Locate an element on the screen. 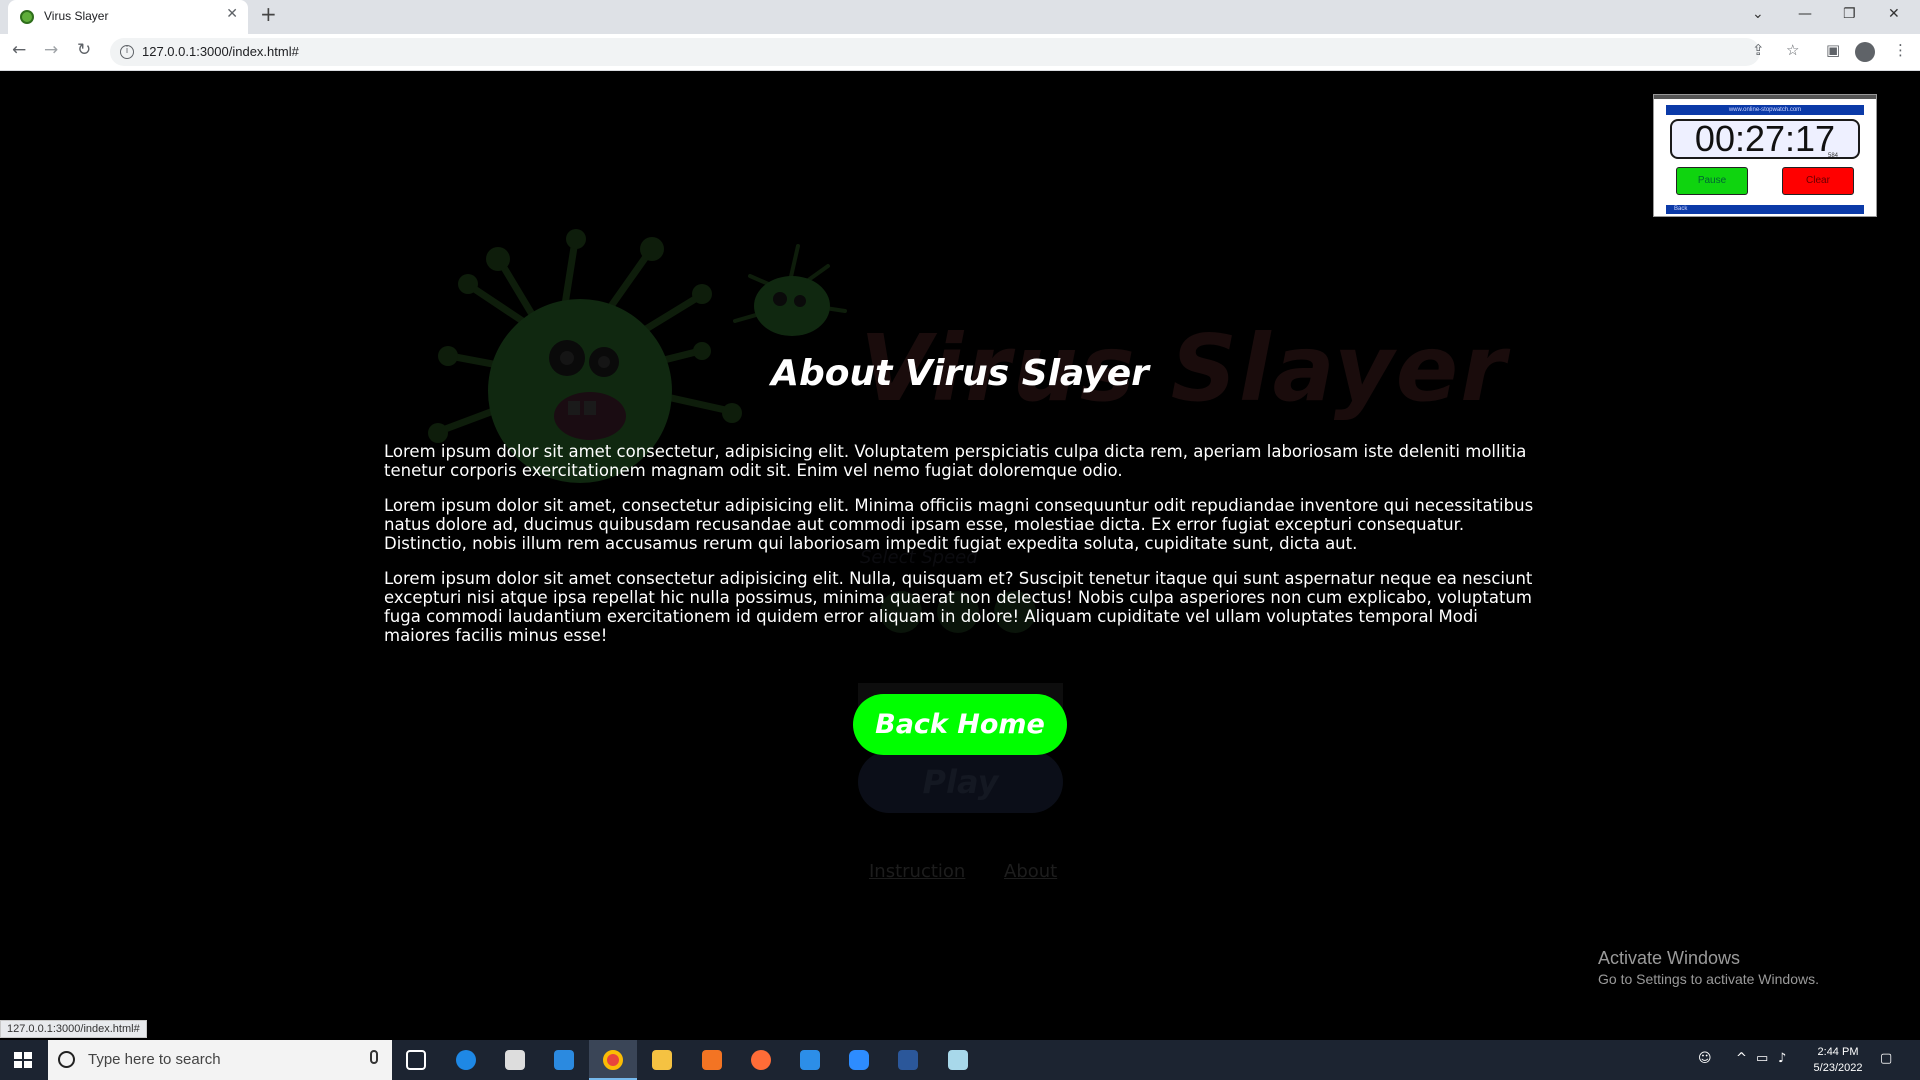  tab-bar: Virus Slayer ✕ + ⌄ — ❐ ✕ is located at coordinates (960, 17).